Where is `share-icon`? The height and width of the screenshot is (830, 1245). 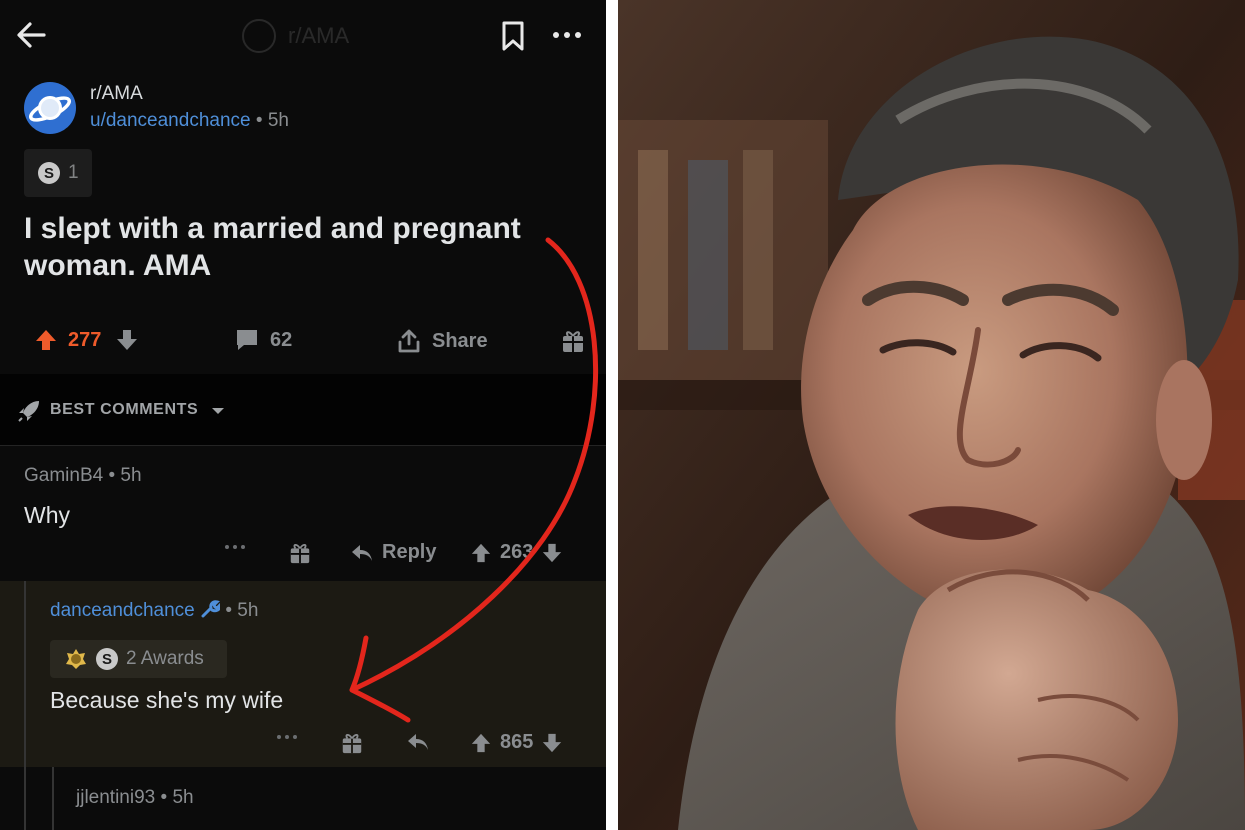
share-icon is located at coordinates (409, 341).